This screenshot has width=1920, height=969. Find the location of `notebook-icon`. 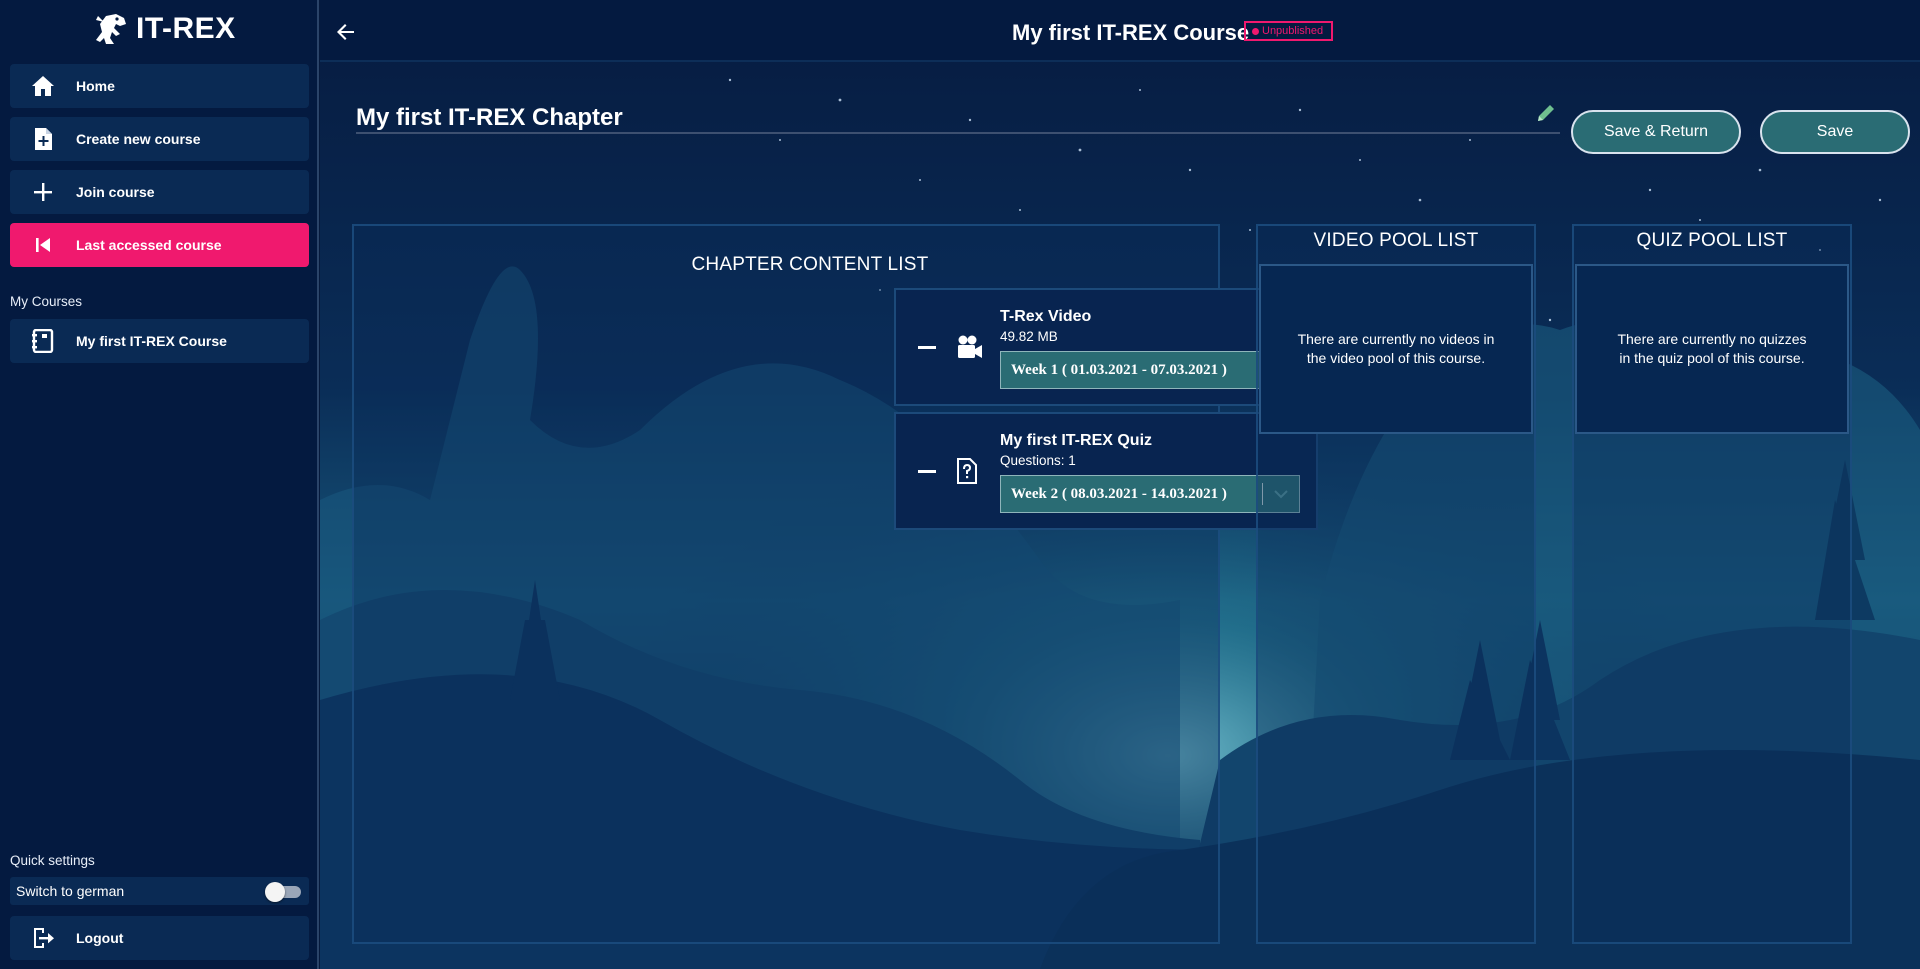

notebook-icon is located at coordinates (43, 341).